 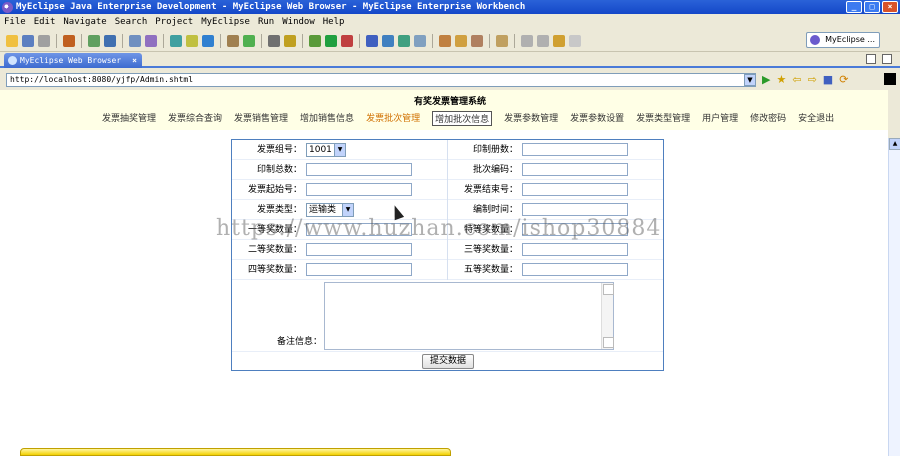 I want to click on new-java-project-icon, so click(x=372, y=40).